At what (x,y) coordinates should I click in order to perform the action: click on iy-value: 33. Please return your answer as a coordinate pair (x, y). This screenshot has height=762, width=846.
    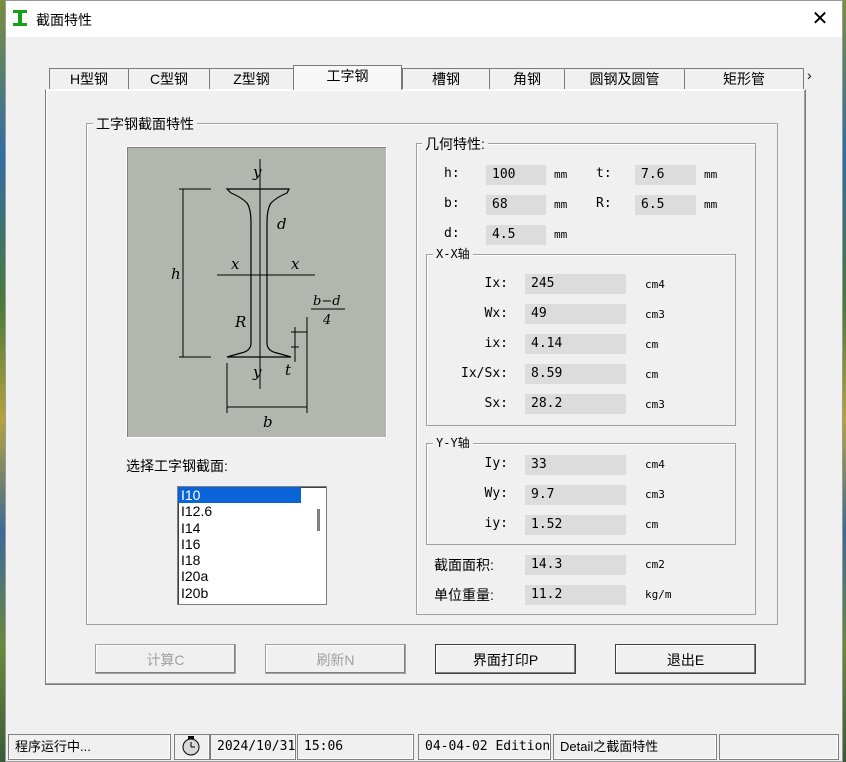
    Looking at the image, I should click on (575, 465).